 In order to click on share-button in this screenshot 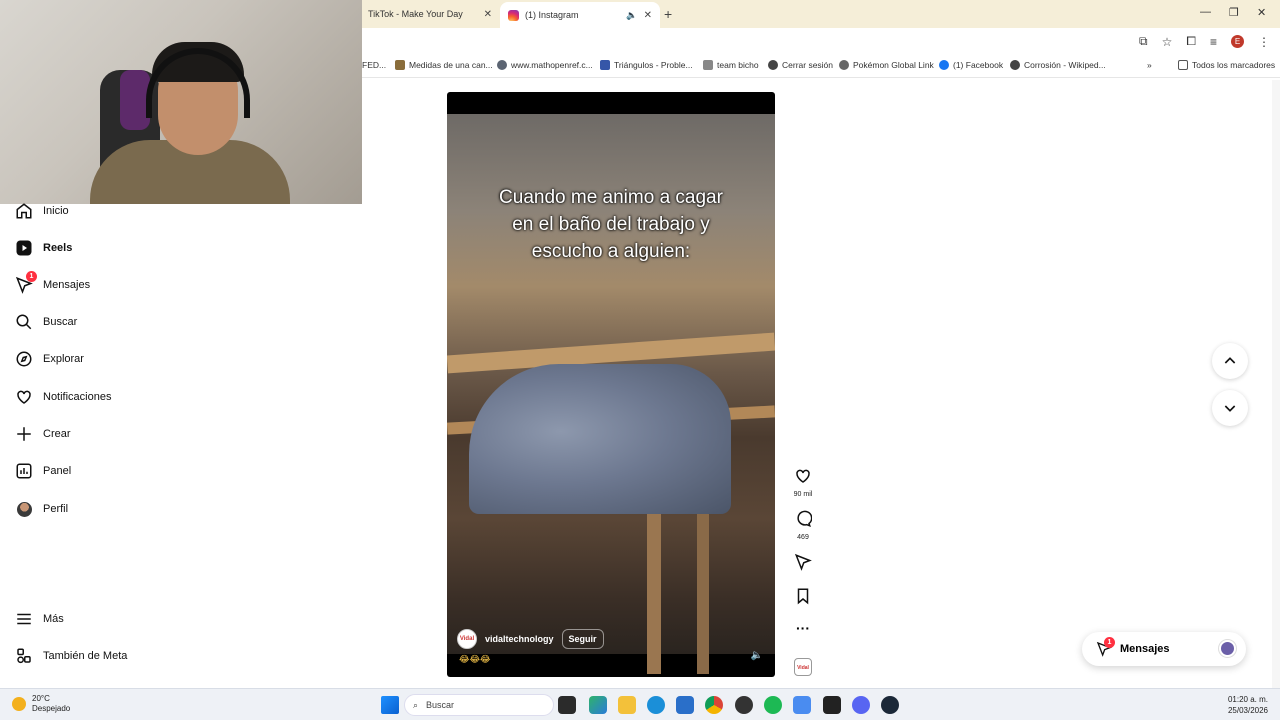, I will do `click(803, 564)`.